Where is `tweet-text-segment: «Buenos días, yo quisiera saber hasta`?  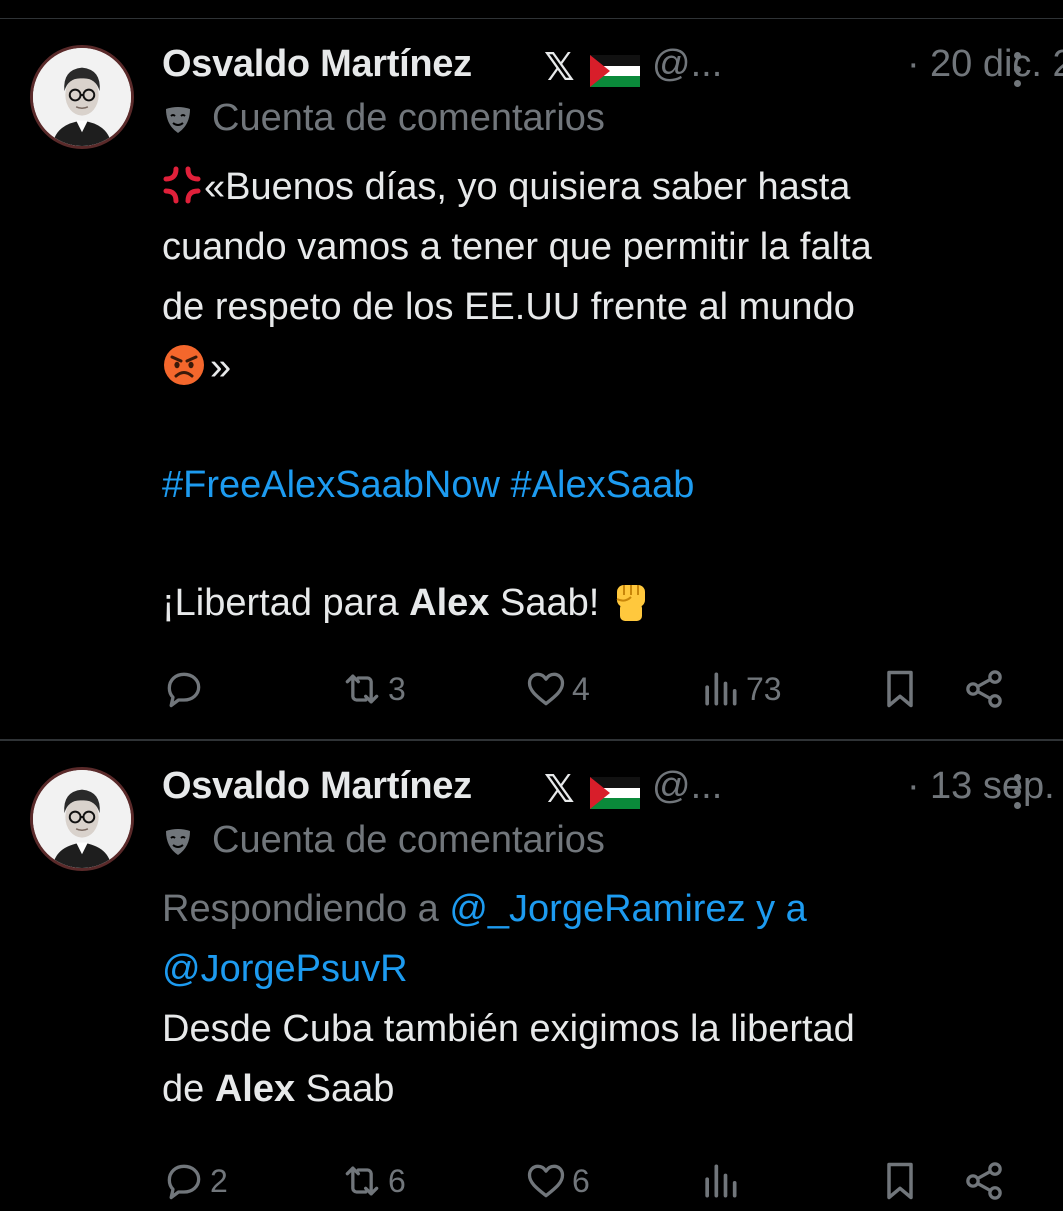
tweet-text-segment: «Buenos días, yo quisiera saber hasta is located at coordinates (527, 187).